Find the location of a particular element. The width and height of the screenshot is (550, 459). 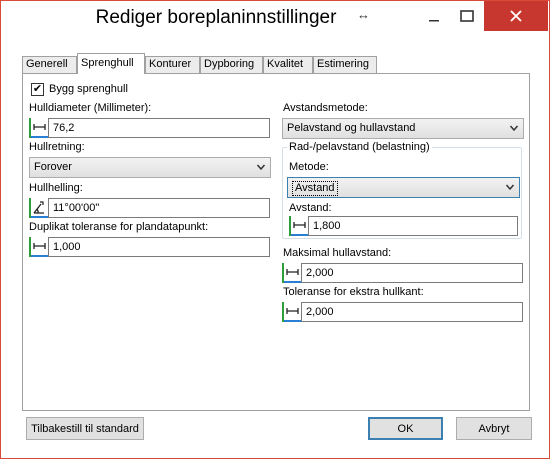

close-icon is located at coordinates (516, 16).